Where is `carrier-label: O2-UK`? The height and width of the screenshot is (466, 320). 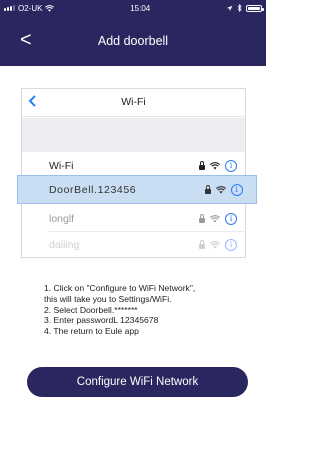 carrier-label: O2-UK is located at coordinates (30, 8).